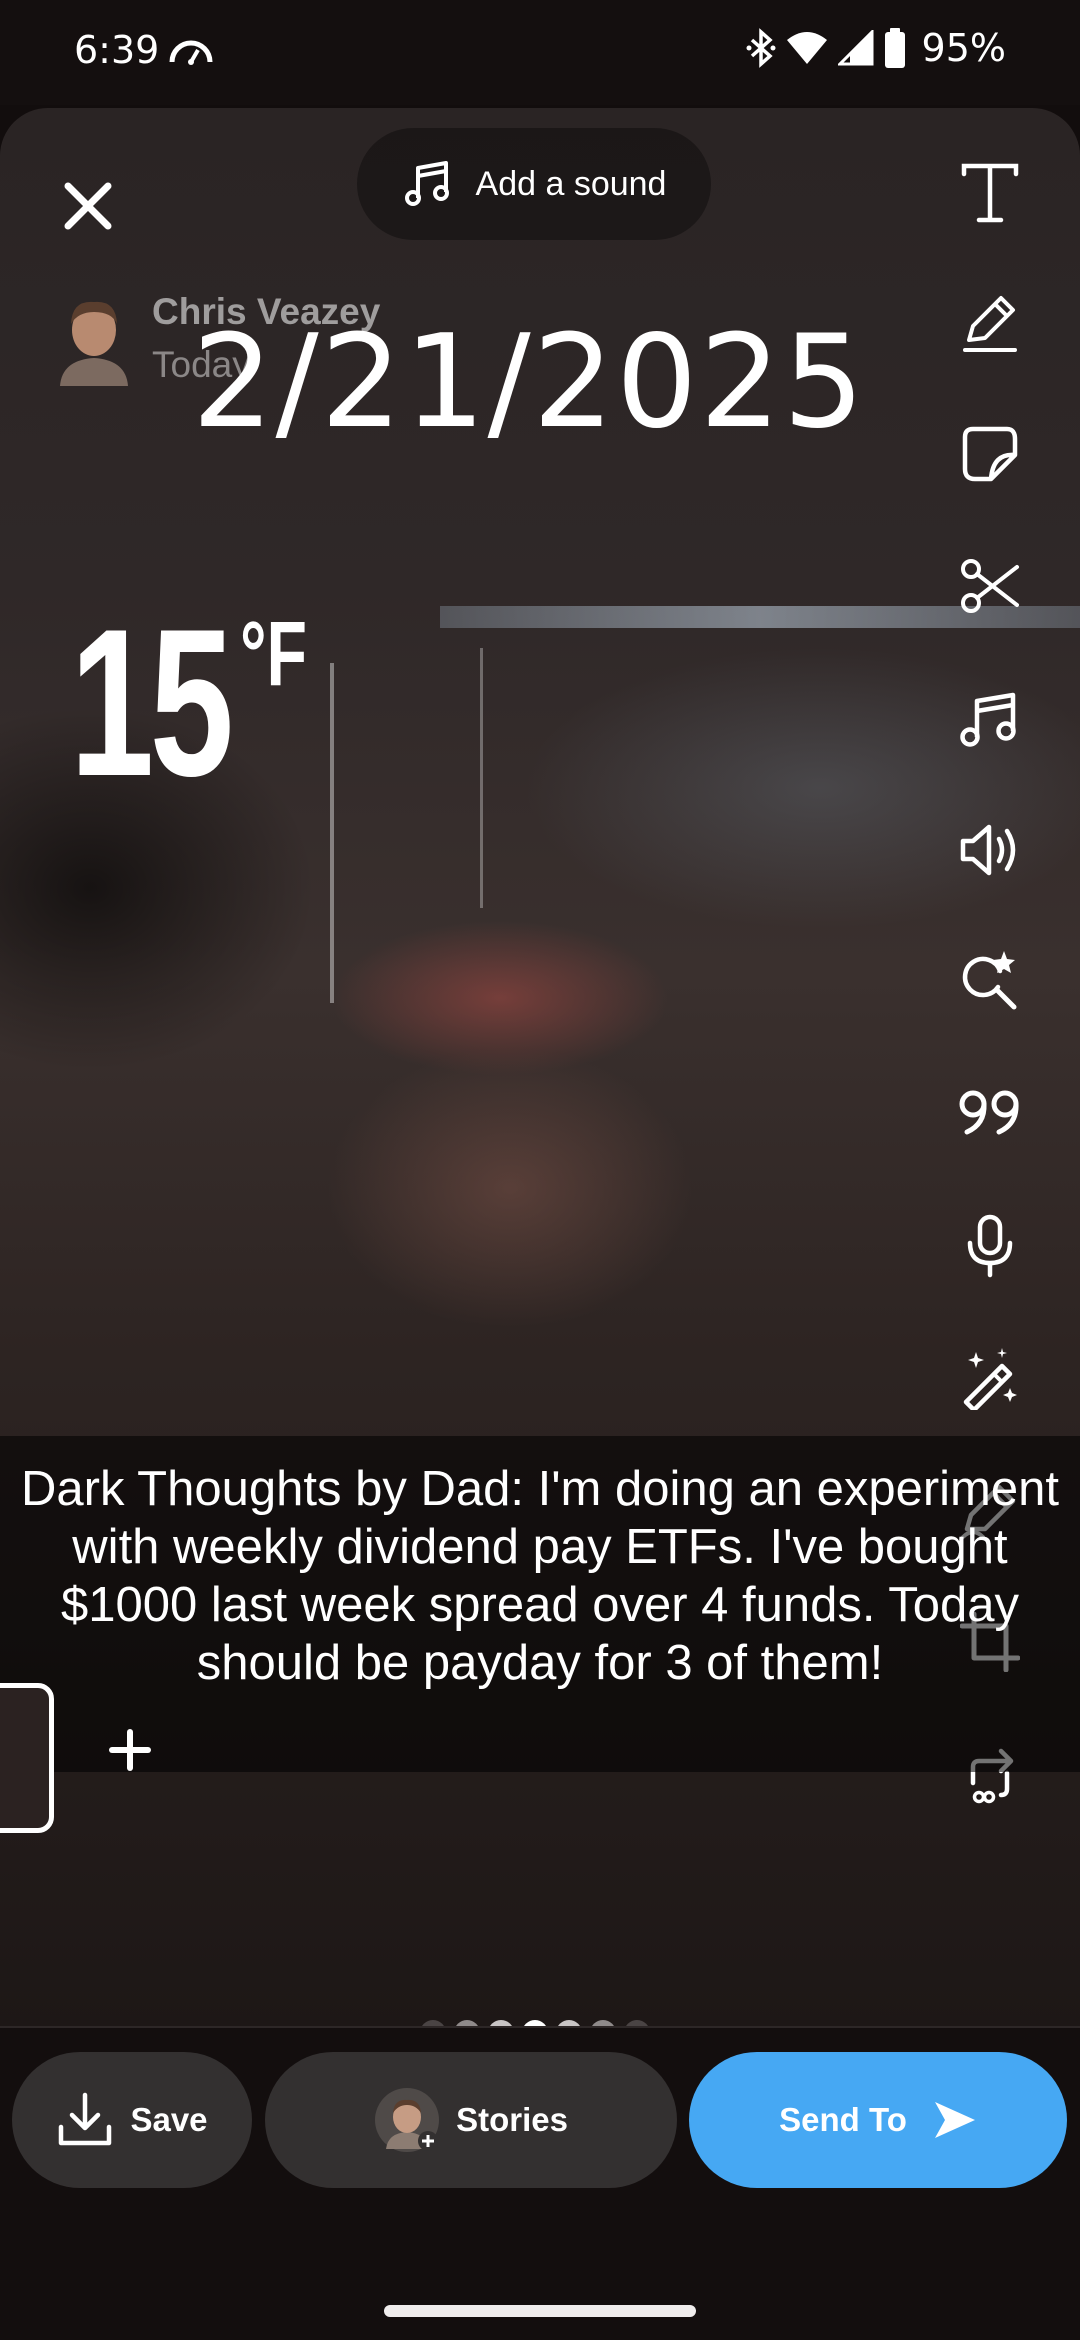 The height and width of the screenshot is (2340, 1080). Describe the element at coordinates (169, 2119) in the screenshot. I see `save-label: Save` at that location.